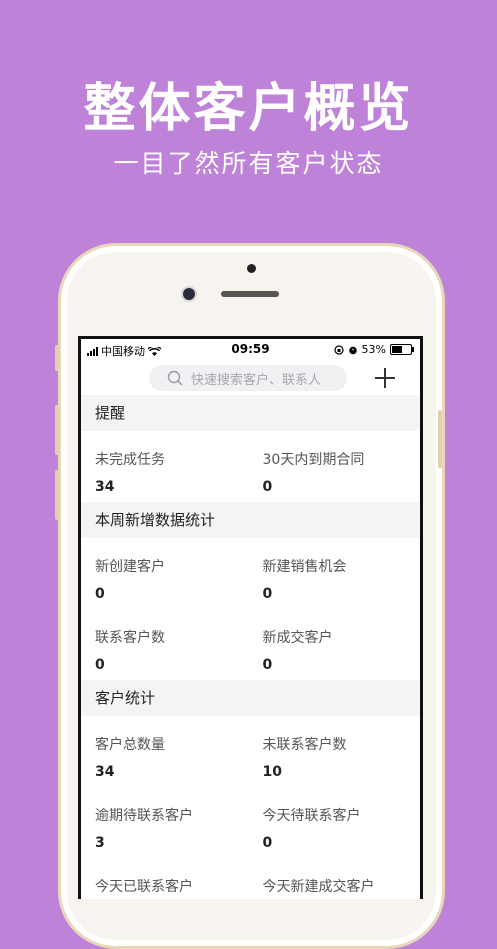 This screenshot has height=949, width=497. What do you see at coordinates (166, 466) in the screenshot?
I see `stat-unfinished-tasks: 未完成任务 34` at bounding box center [166, 466].